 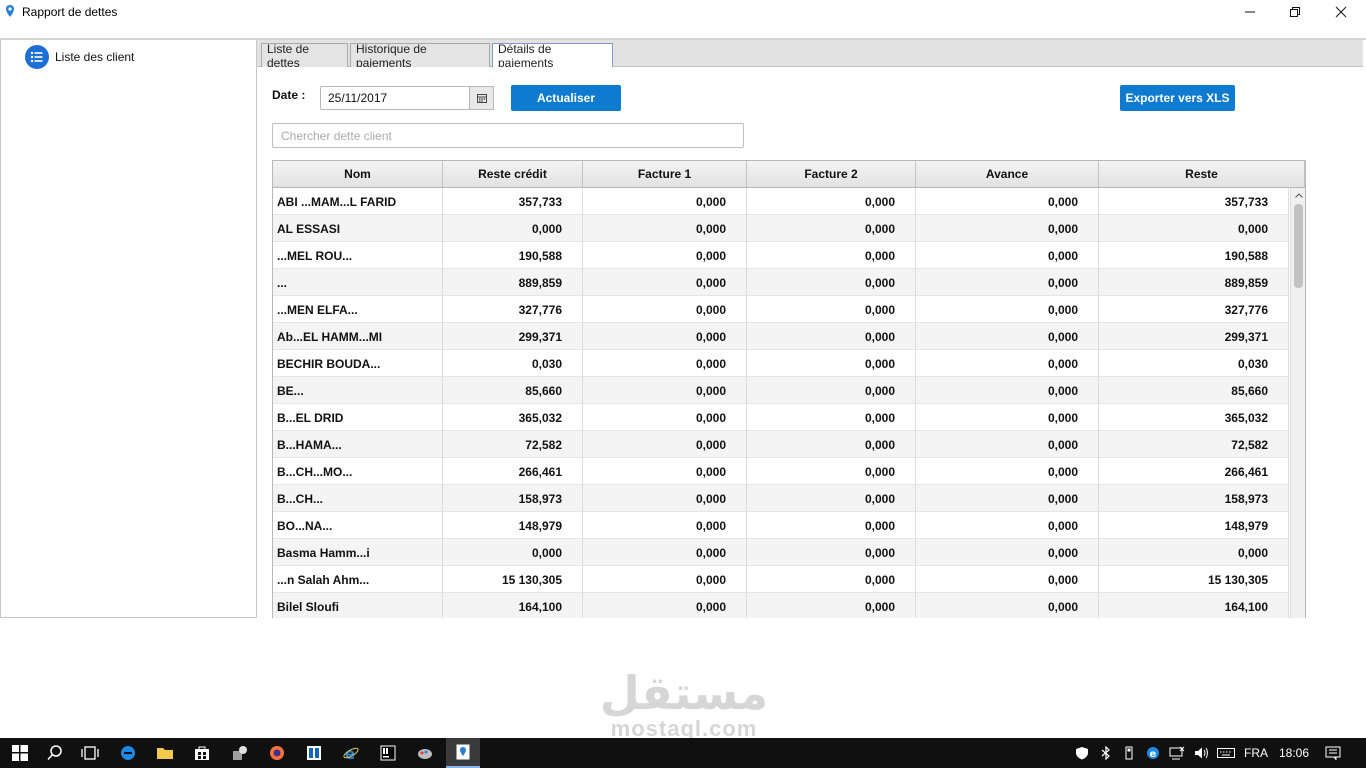 I want to click on taskbar-store, so click(x=202, y=753).